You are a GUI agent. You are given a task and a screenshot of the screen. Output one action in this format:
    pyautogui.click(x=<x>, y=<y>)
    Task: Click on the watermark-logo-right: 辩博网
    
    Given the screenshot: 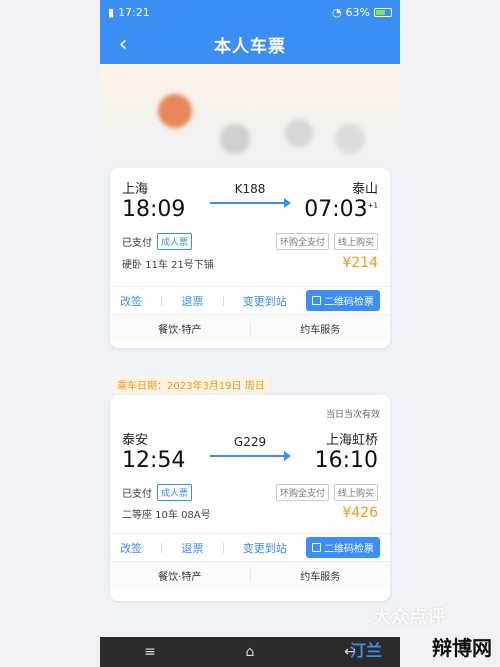 What is the action you would take?
    pyautogui.click(x=462, y=648)
    